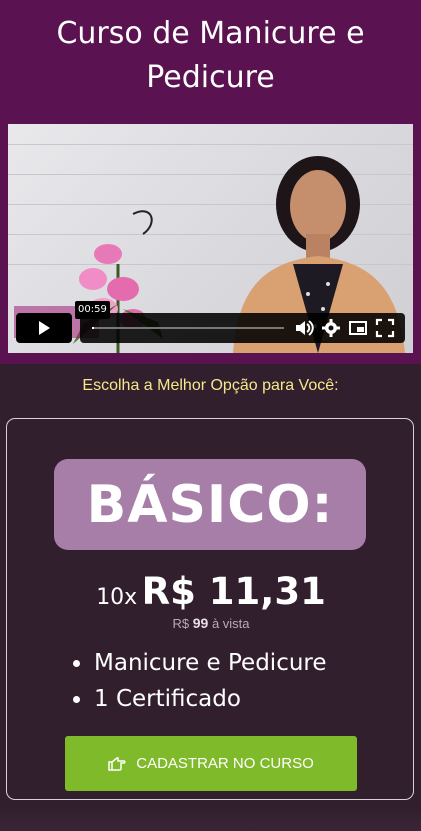  I want to click on cash-price: R$ 99 à vista, so click(211, 623).